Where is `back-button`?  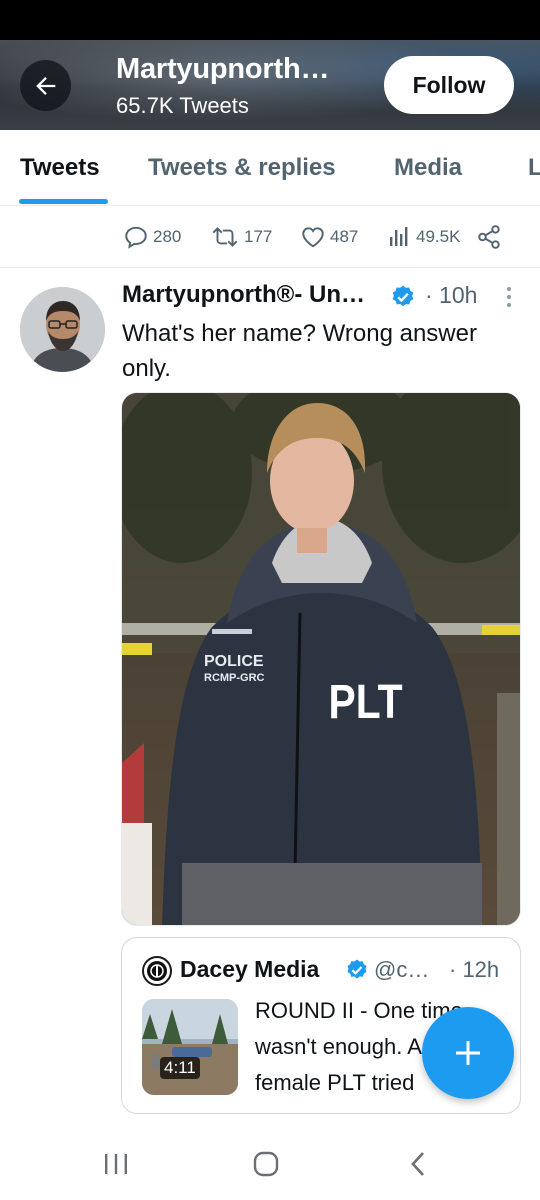 back-button is located at coordinates (45, 85).